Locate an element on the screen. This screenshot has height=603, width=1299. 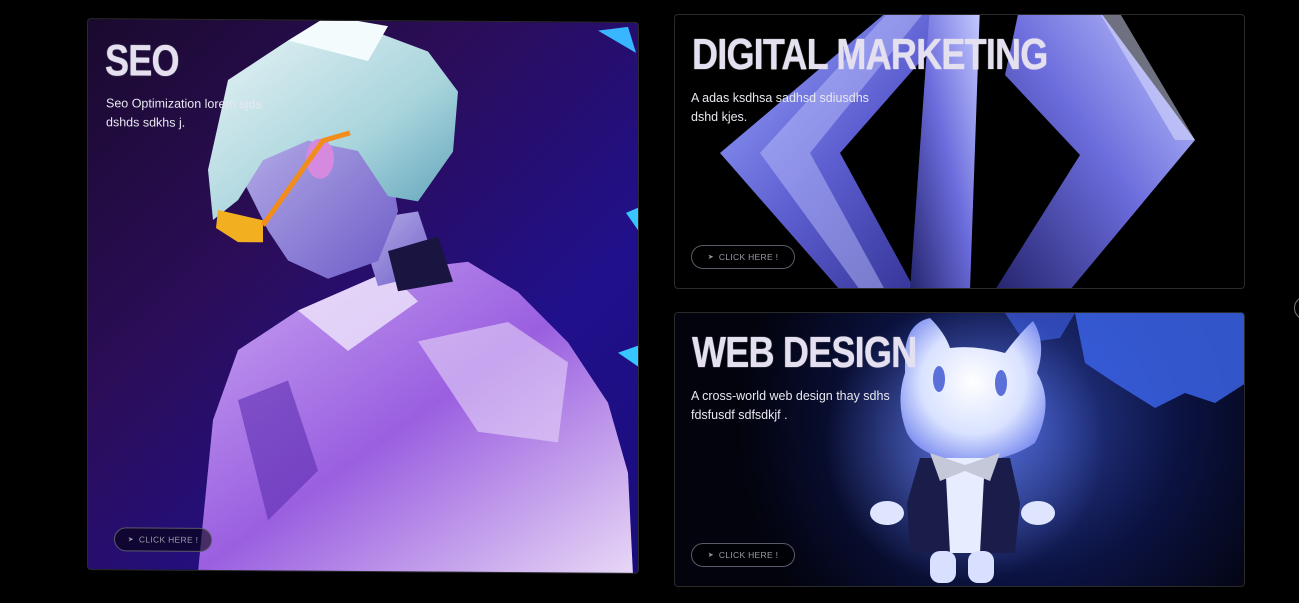
card-title: DIGITAL MARKETING is located at coordinates (870, 54).